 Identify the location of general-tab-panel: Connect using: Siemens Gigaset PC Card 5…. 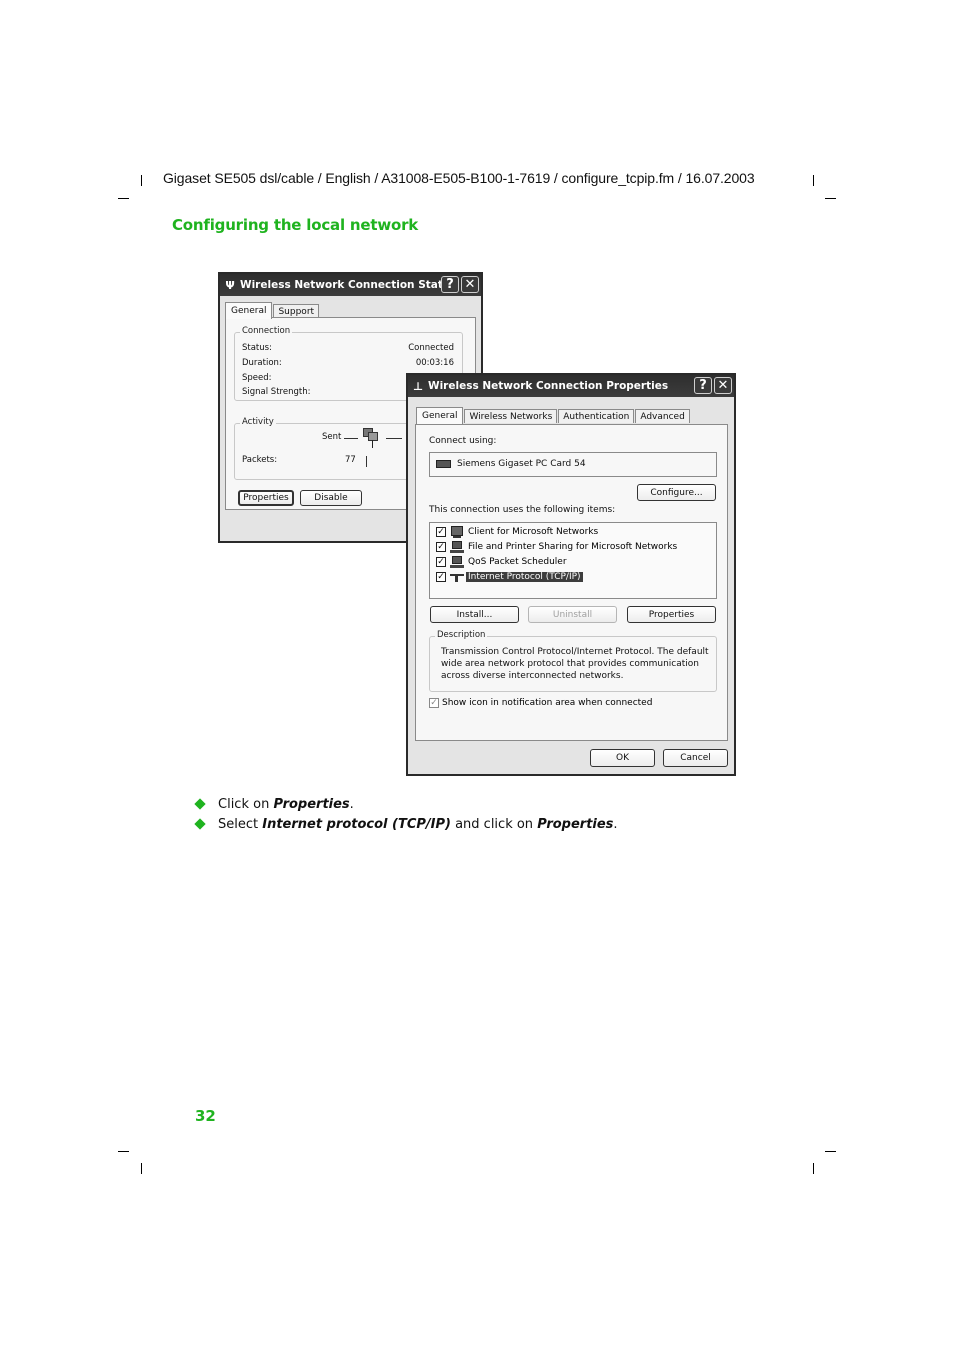
(571, 582).